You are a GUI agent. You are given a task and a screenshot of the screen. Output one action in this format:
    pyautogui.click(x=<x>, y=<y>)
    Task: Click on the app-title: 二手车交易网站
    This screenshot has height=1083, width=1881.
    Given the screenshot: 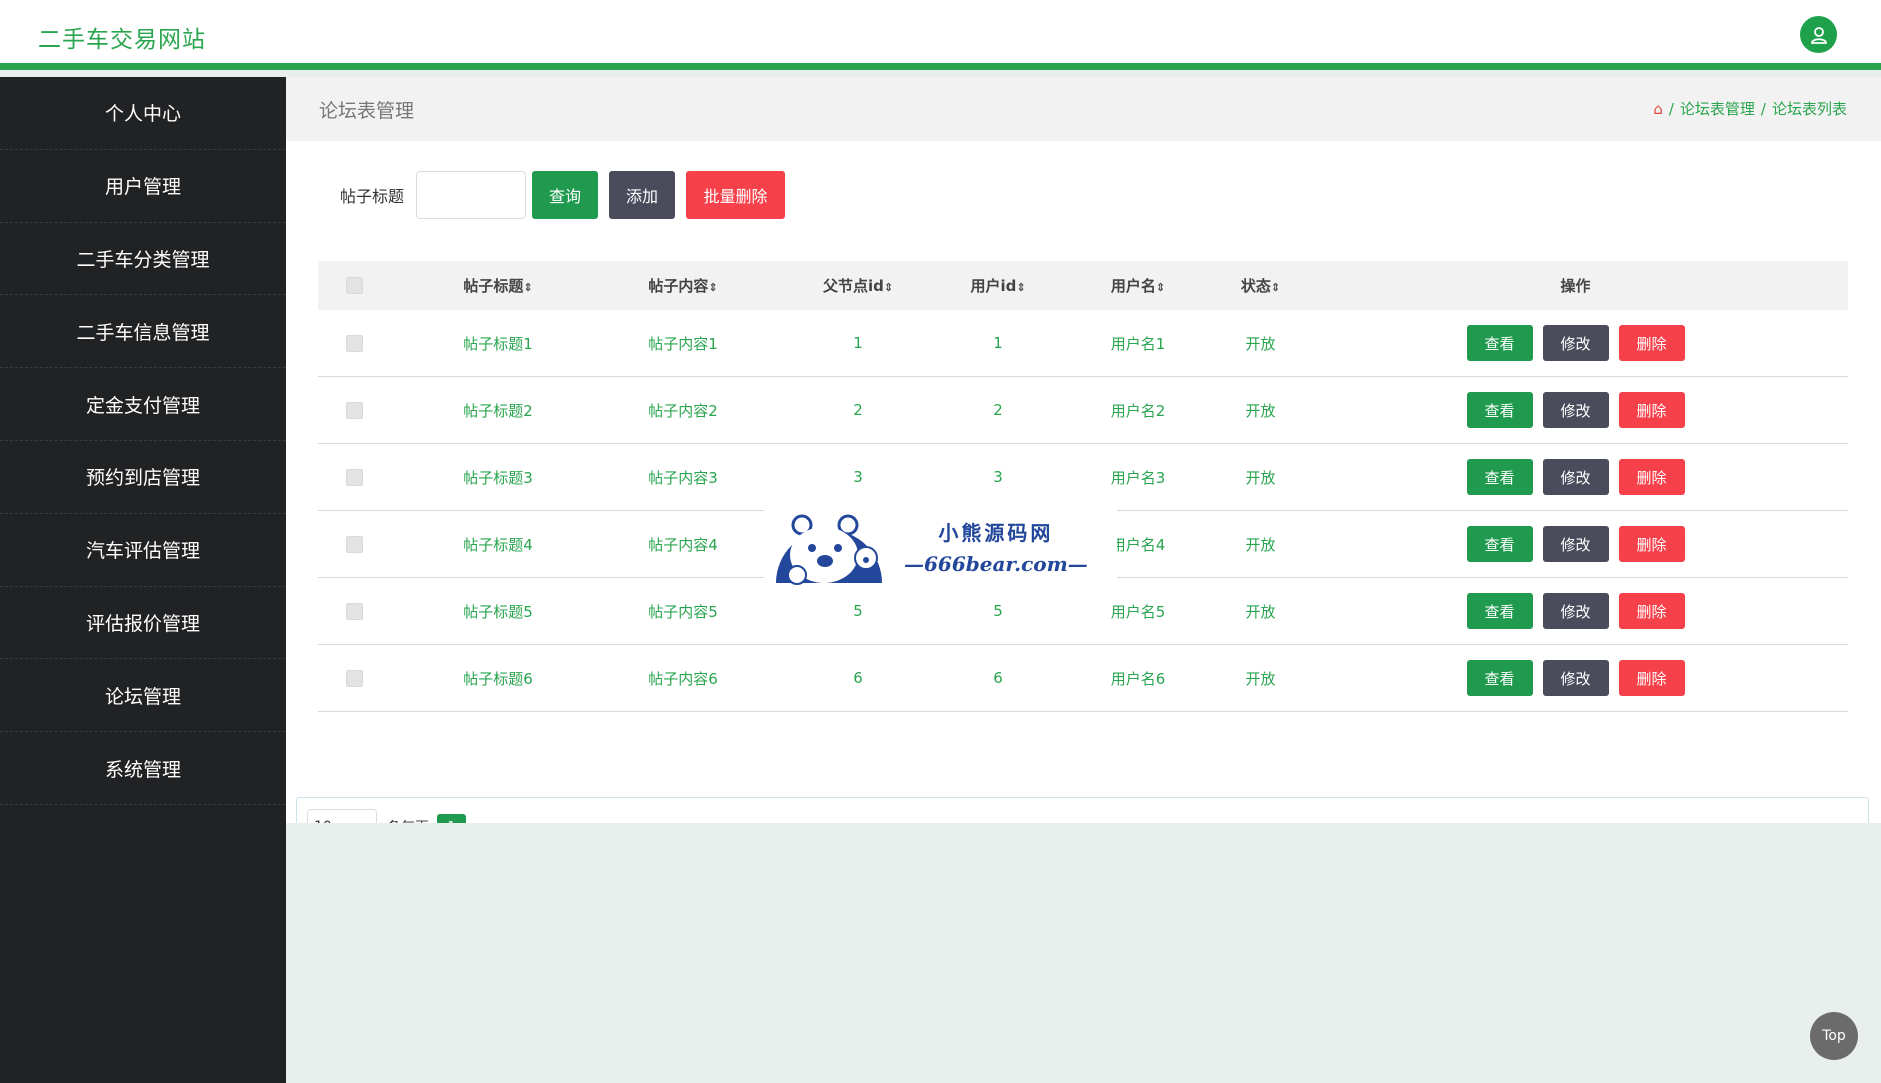 What is the action you would take?
    pyautogui.click(x=122, y=40)
    